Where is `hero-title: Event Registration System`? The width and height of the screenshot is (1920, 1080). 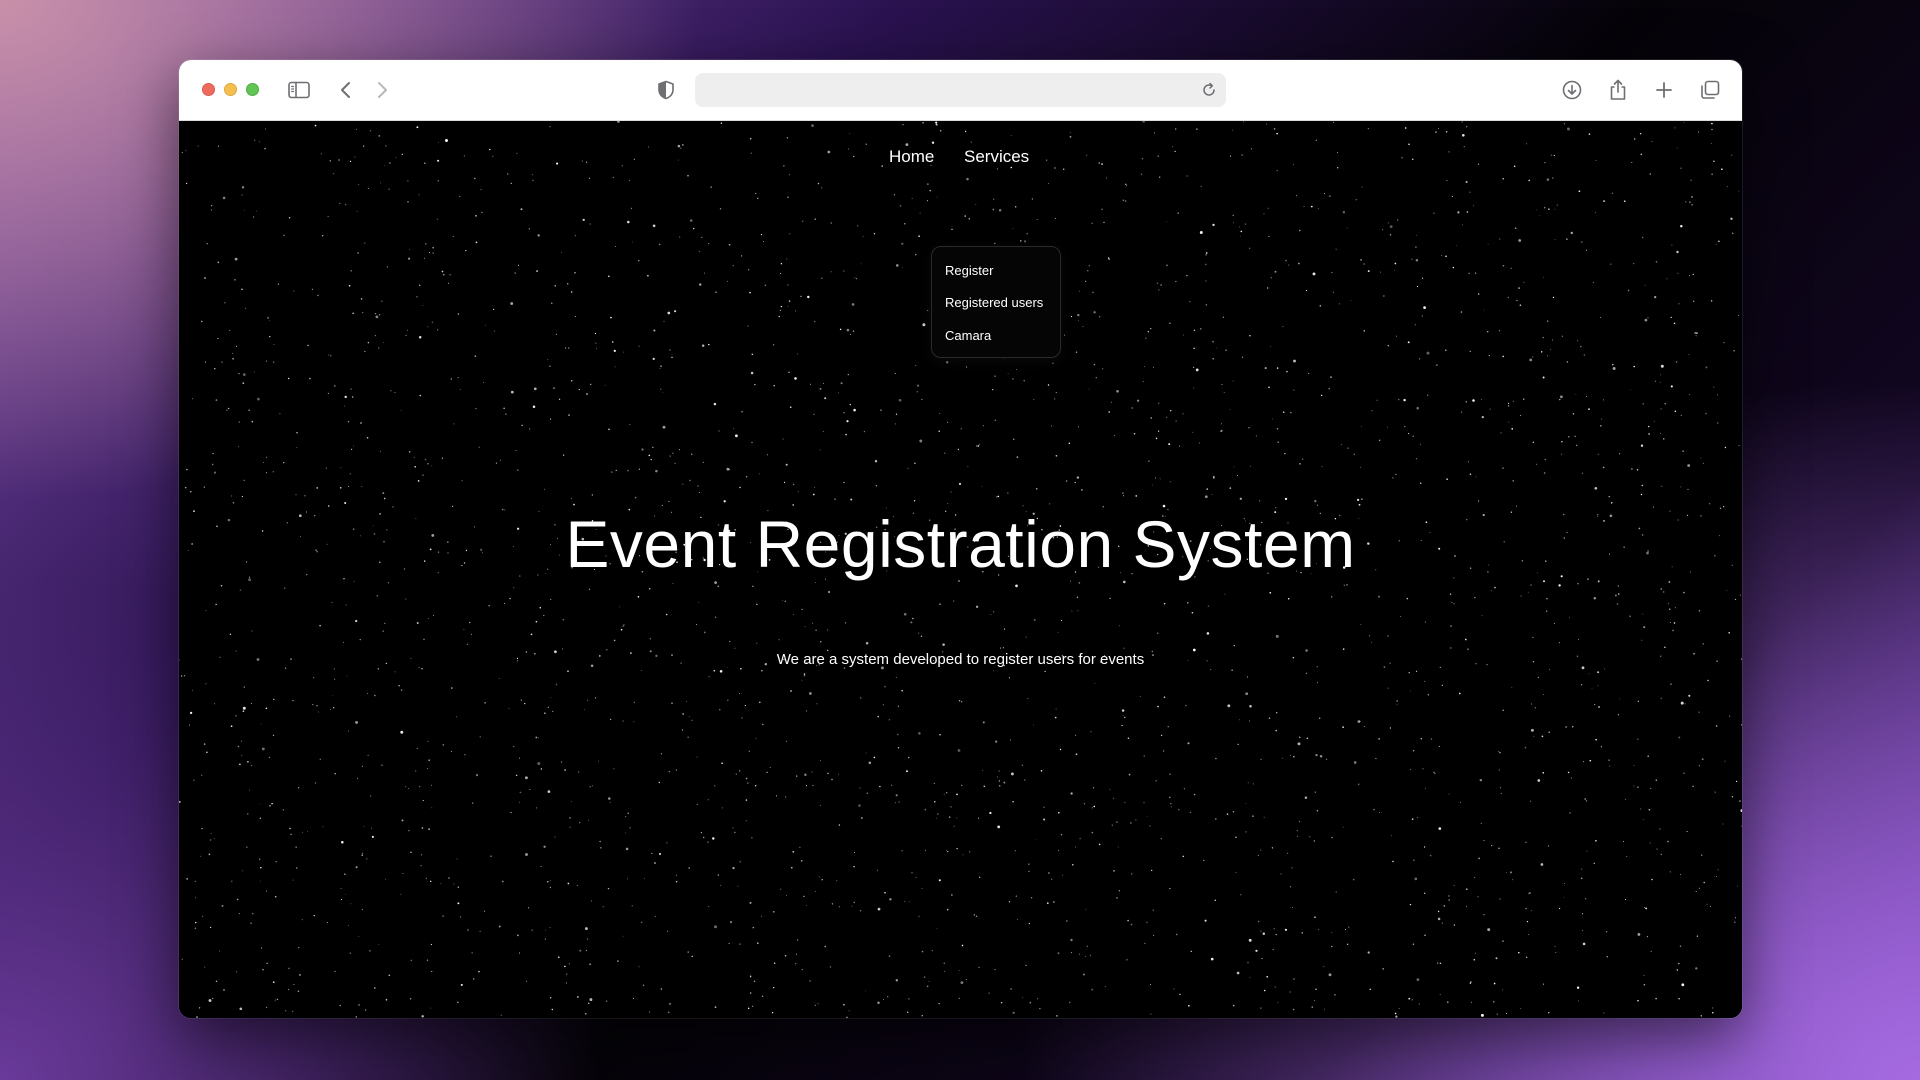
hero-title: Event Registration System is located at coordinates (960, 544).